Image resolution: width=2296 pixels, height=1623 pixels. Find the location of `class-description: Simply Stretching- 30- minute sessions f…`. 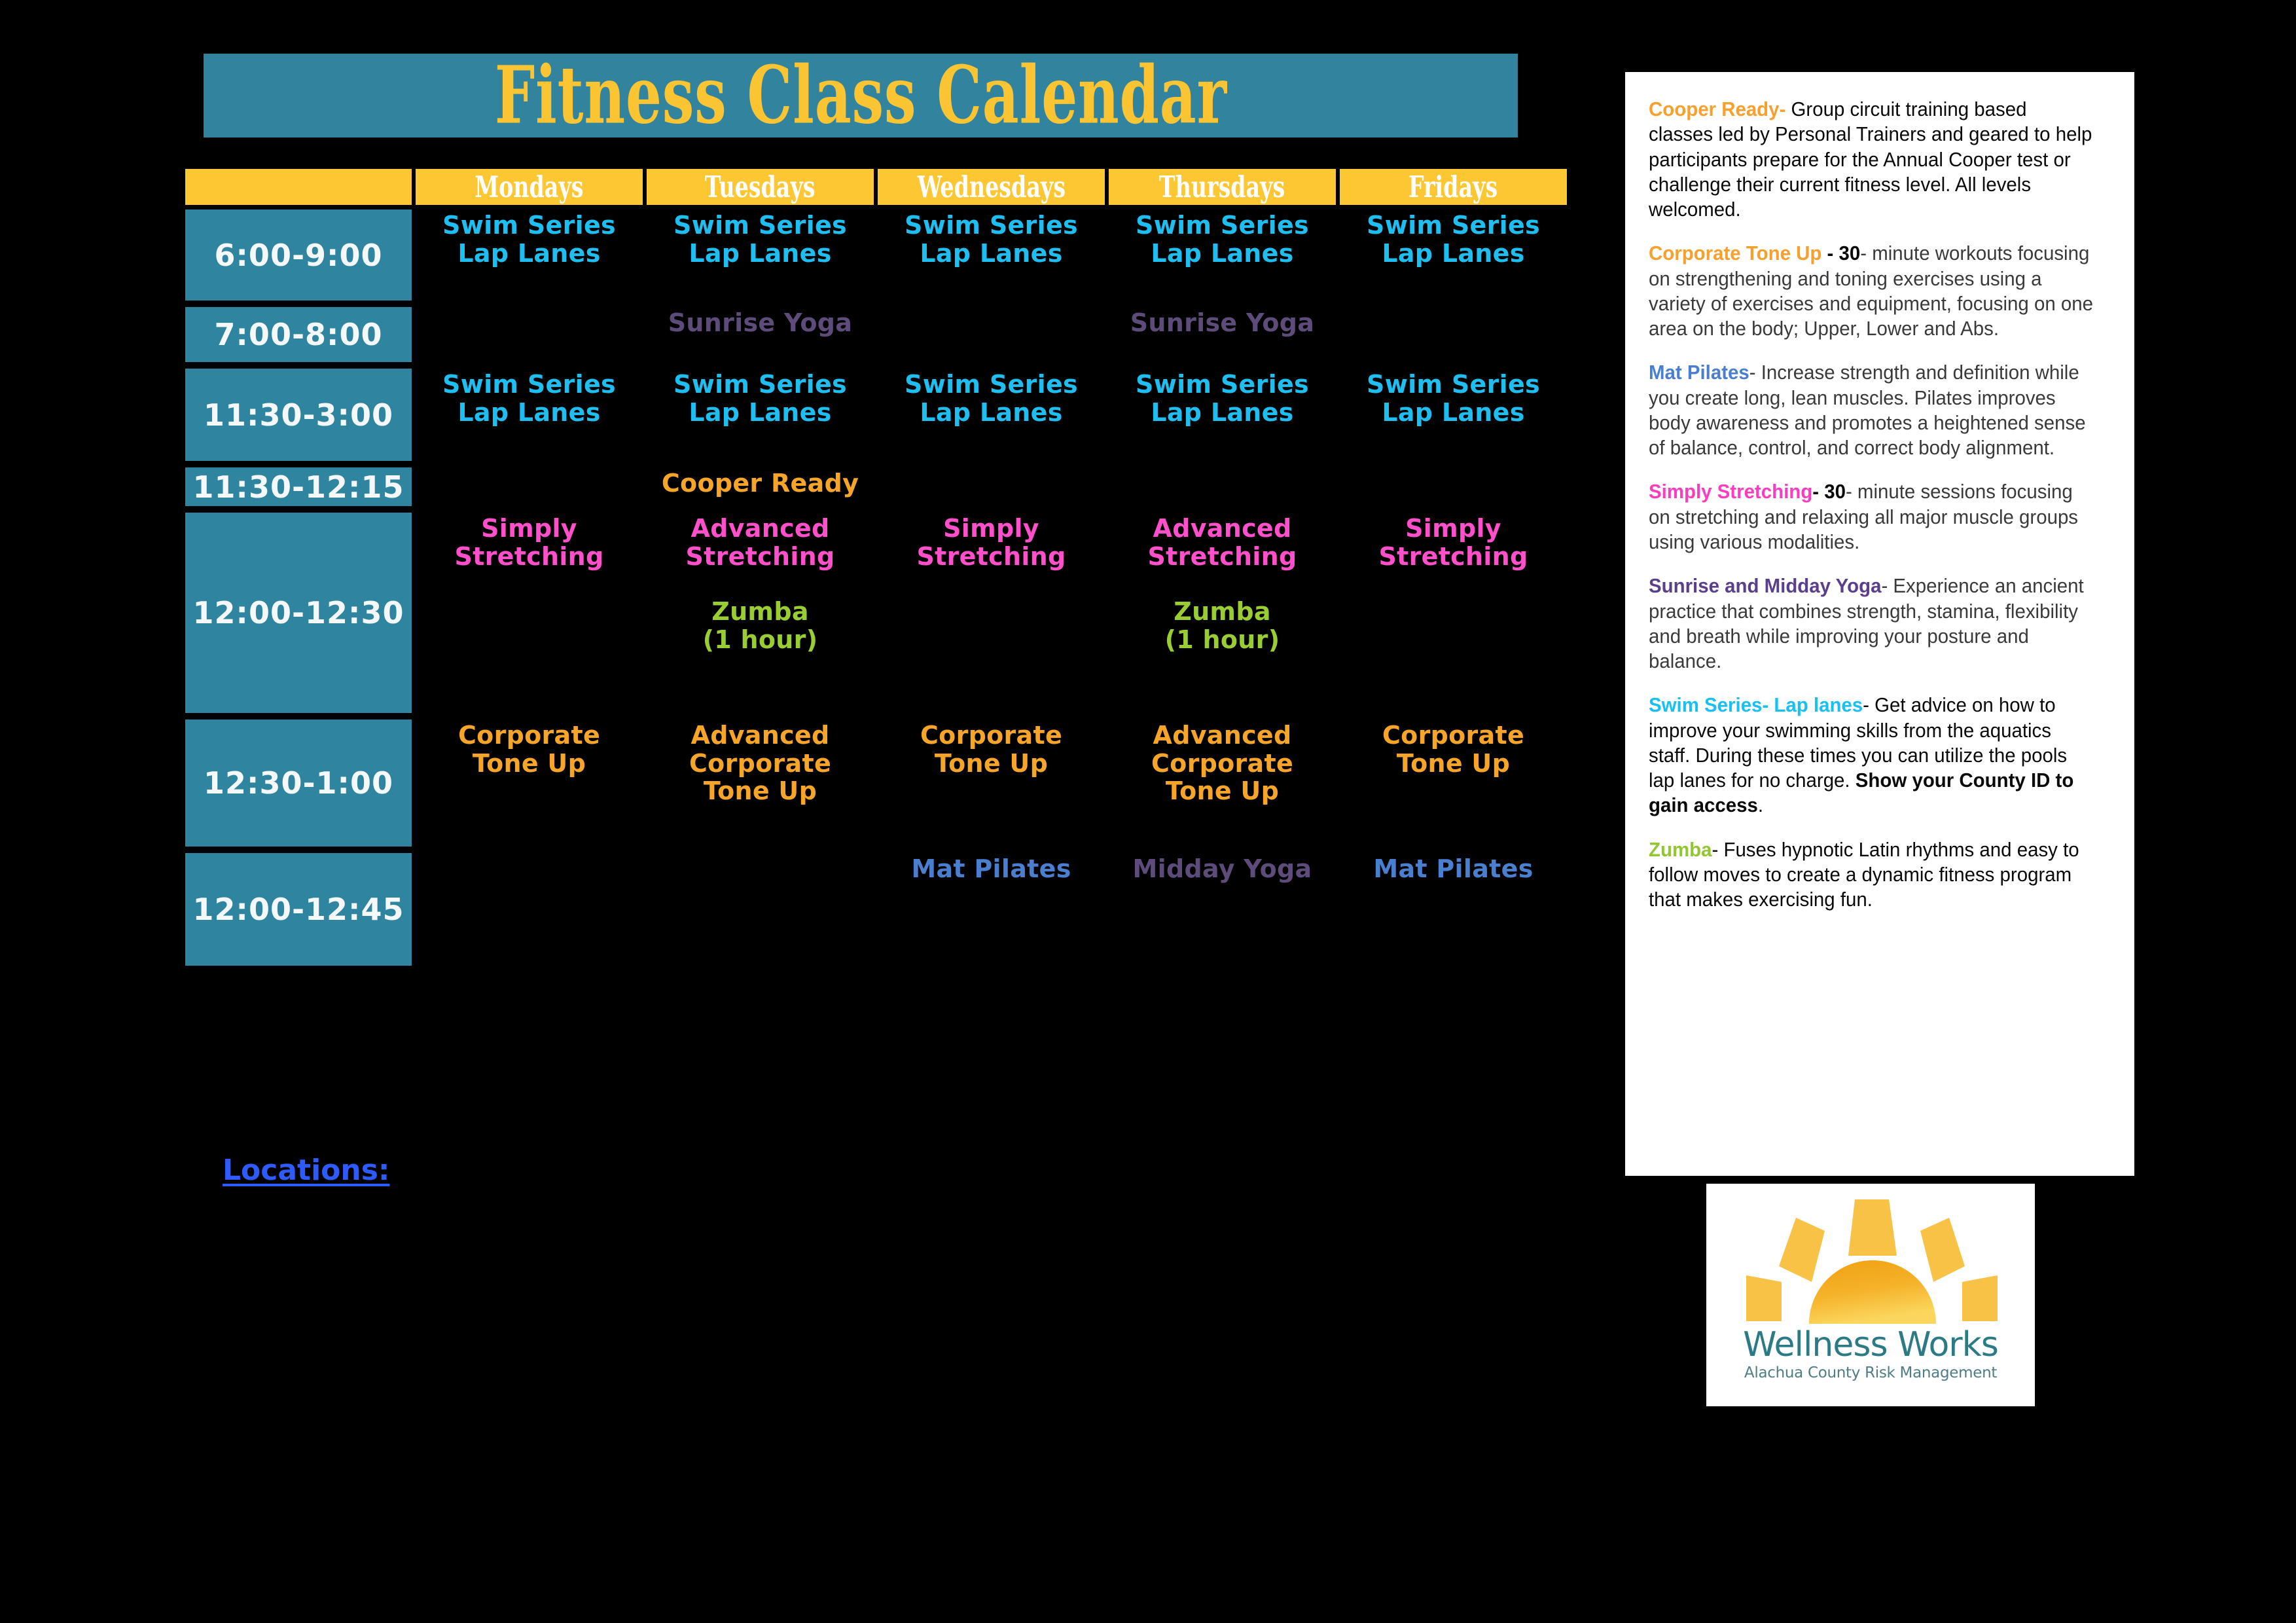

class-description: Simply Stretching- 30- minute sessions f… is located at coordinates (1871, 517).